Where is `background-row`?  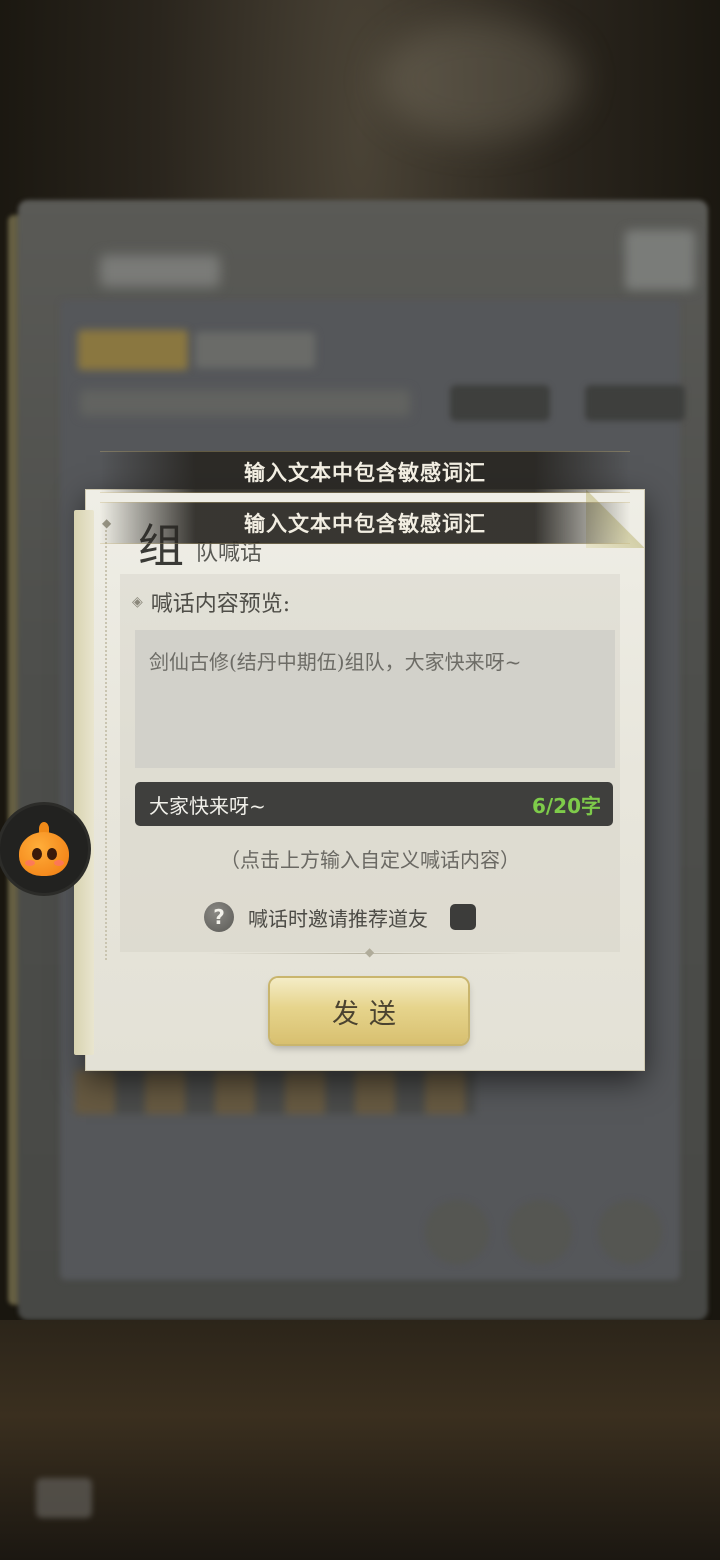
background-row is located at coordinates (245, 403).